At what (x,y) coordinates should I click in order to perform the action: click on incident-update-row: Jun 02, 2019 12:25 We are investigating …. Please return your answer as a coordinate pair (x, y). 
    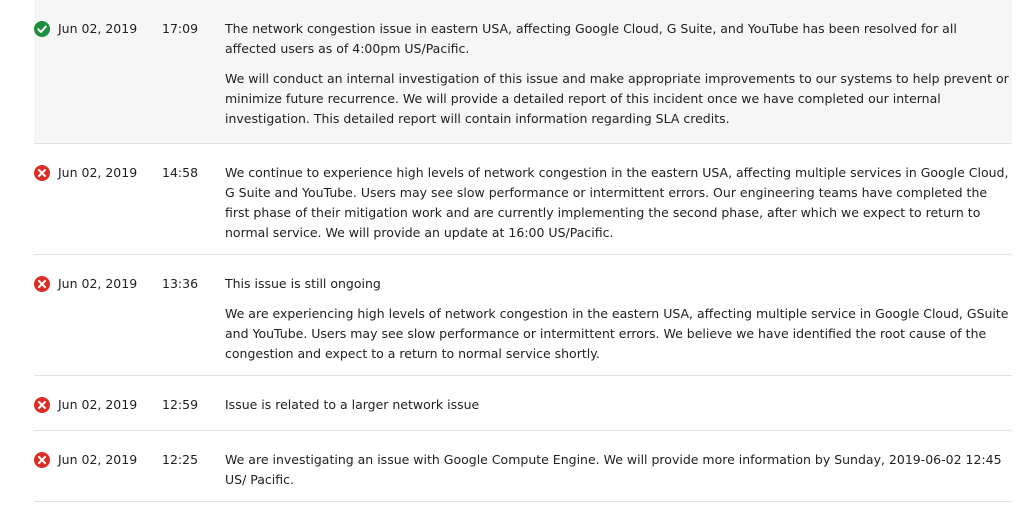
    Looking at the image, I should click on (523, 466).